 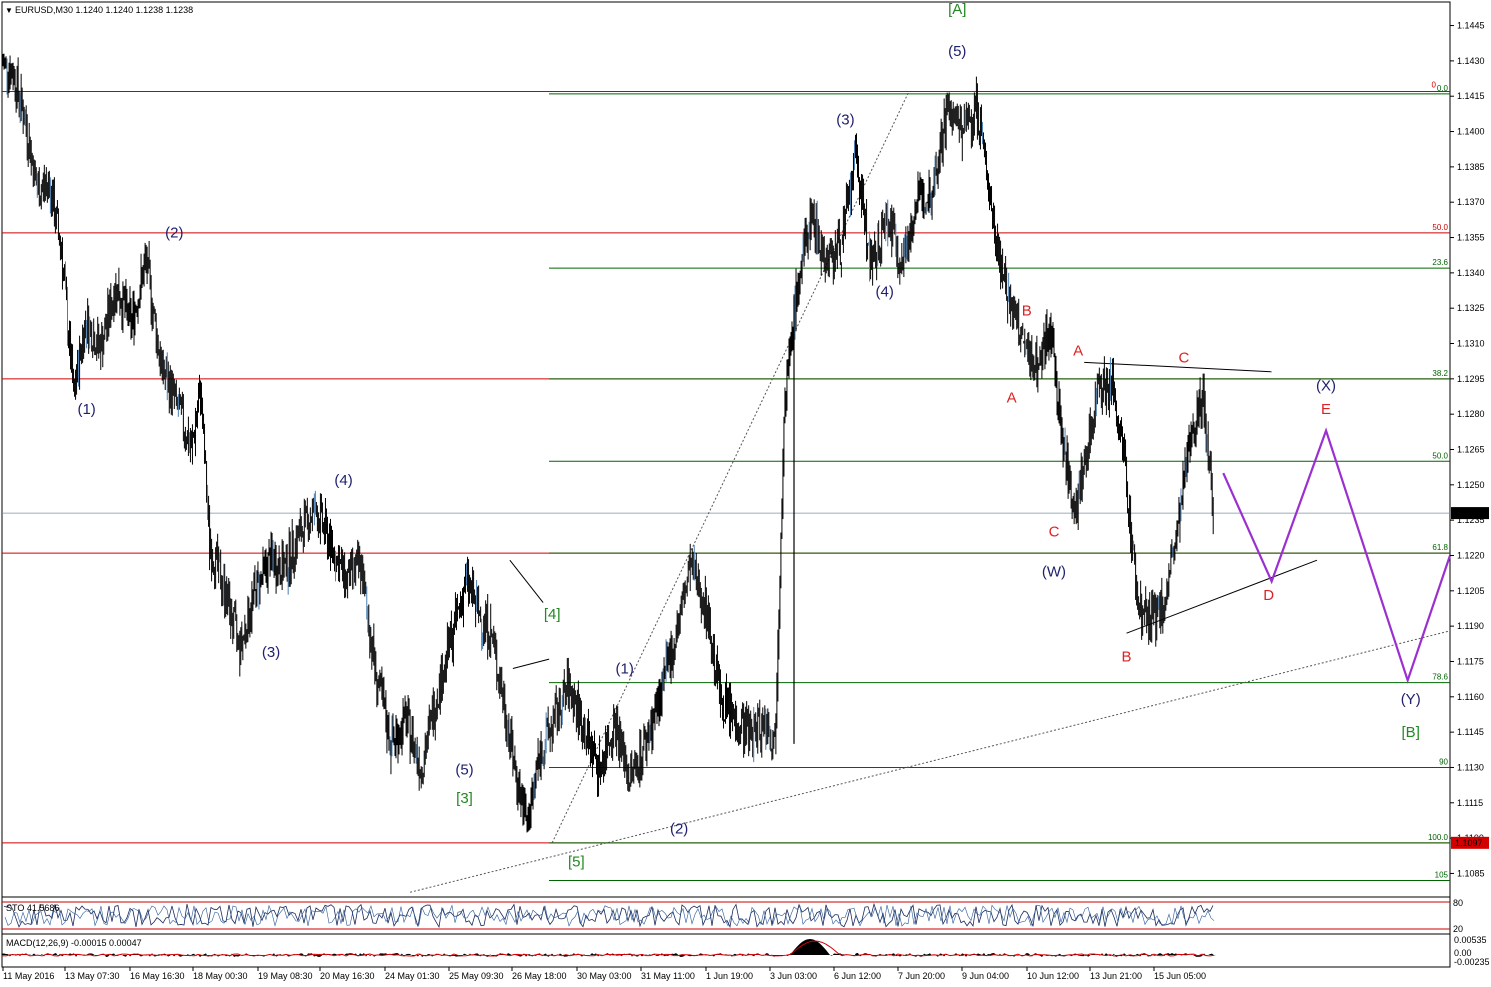 I want to click on price-tick-label: 1.1175, so click(x=1470, y=661).